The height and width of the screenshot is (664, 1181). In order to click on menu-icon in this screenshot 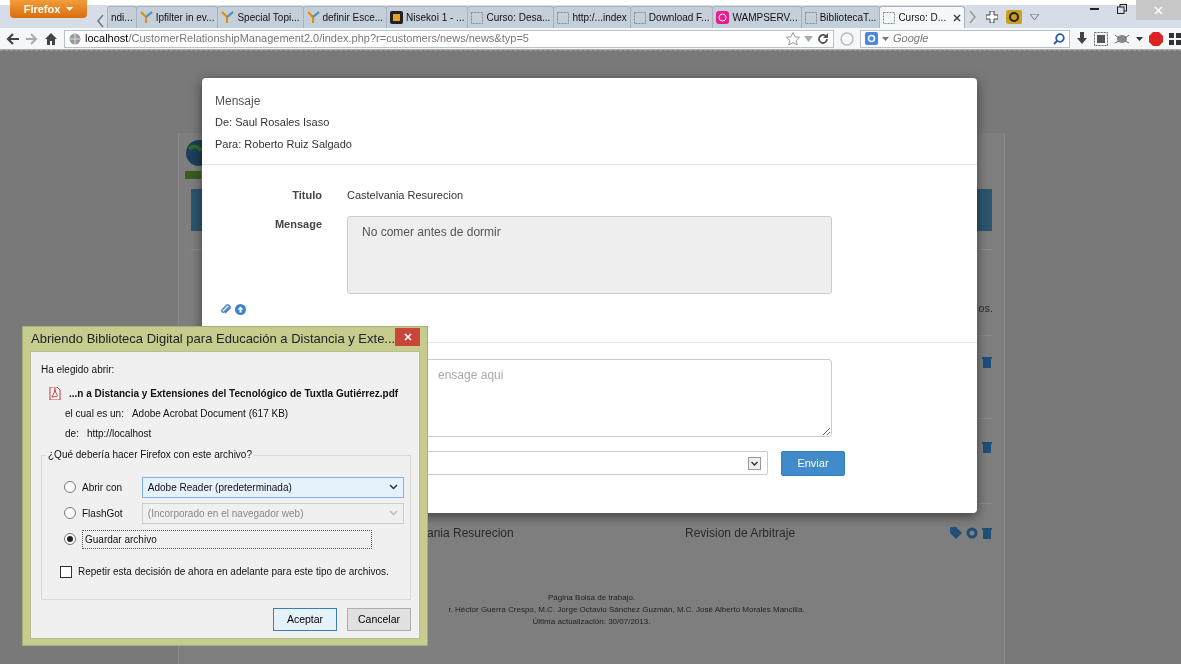, I will do `click(1175, 38)`.